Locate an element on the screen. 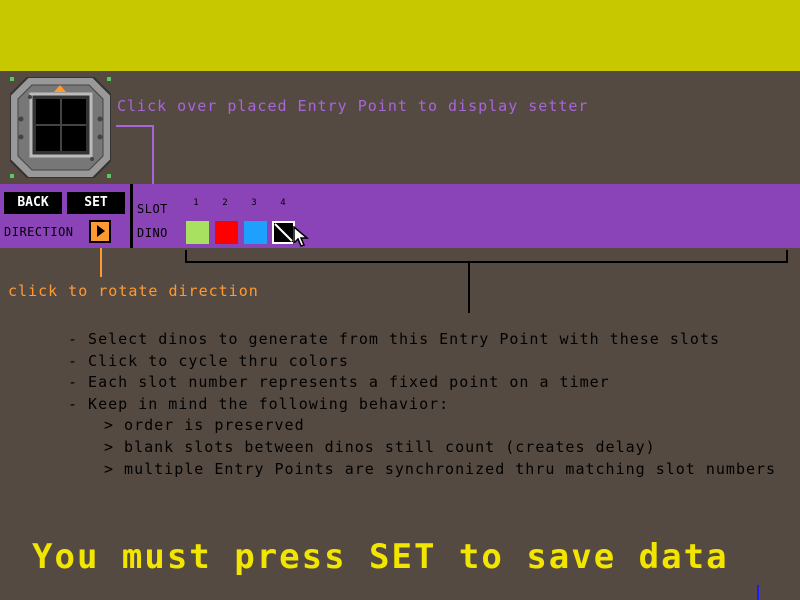 This screenshot has width=800, height=600. entry-point-setter-panel: BACK SET DIRECTION SLOT DINO 1 2 3 4 is located at coordinates (400, 216).